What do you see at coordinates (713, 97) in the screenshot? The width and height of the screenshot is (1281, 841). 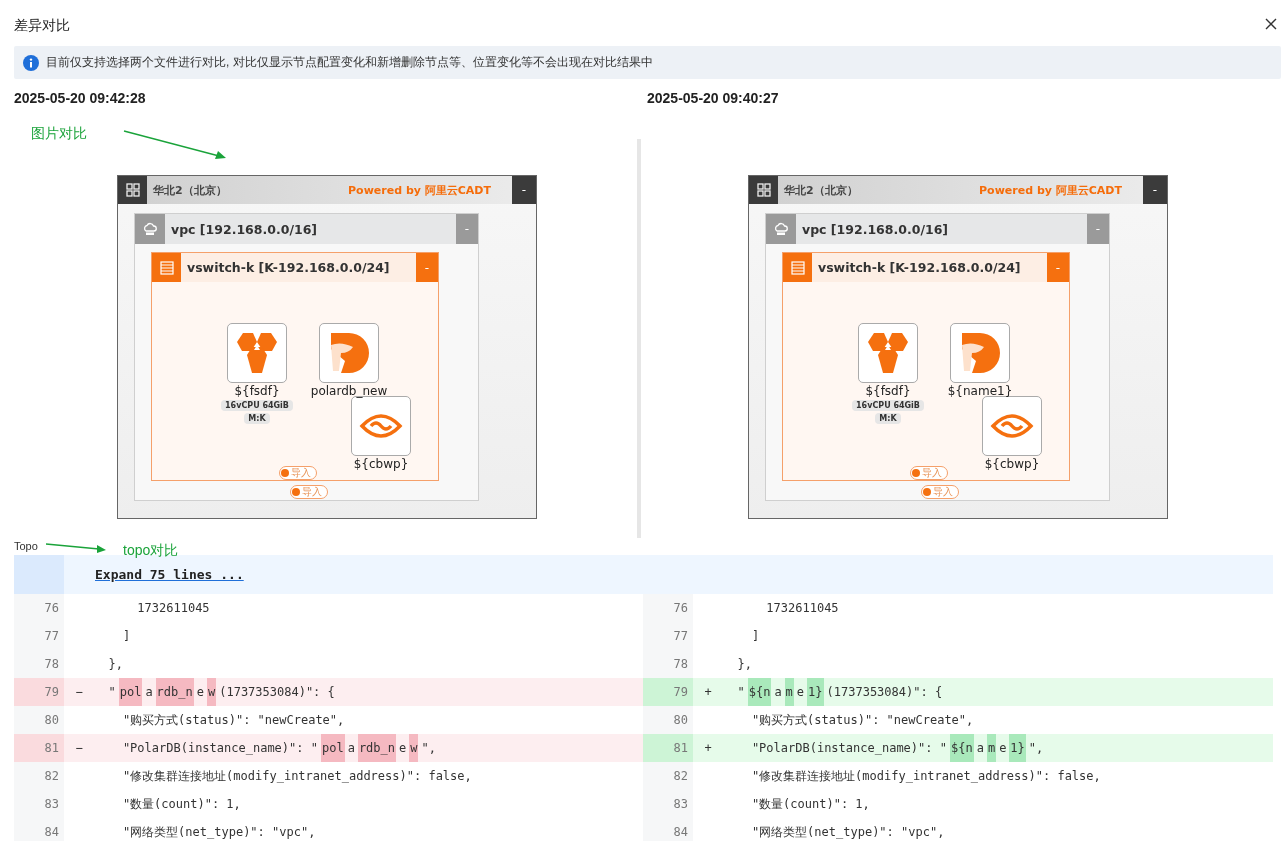 I see `version-timestamp: 2025-05-20 09:40:27` at bounding box center [713, 97].